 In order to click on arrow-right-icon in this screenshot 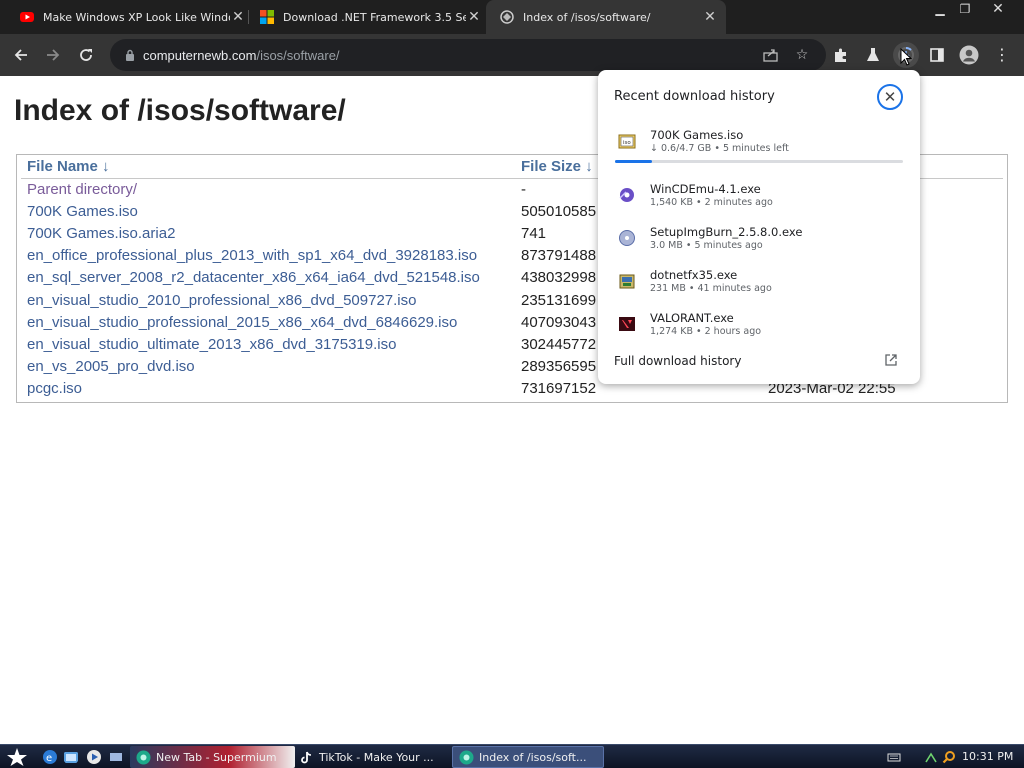, I will do `click(53, 55)`.